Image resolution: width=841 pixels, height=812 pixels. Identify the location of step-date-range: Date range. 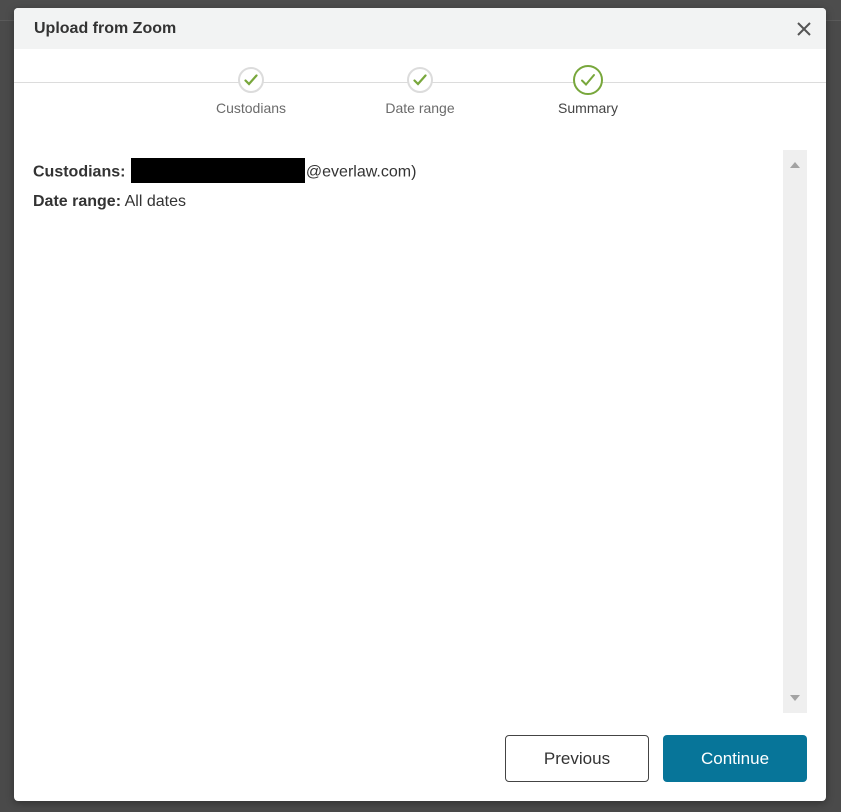
(420, 91).